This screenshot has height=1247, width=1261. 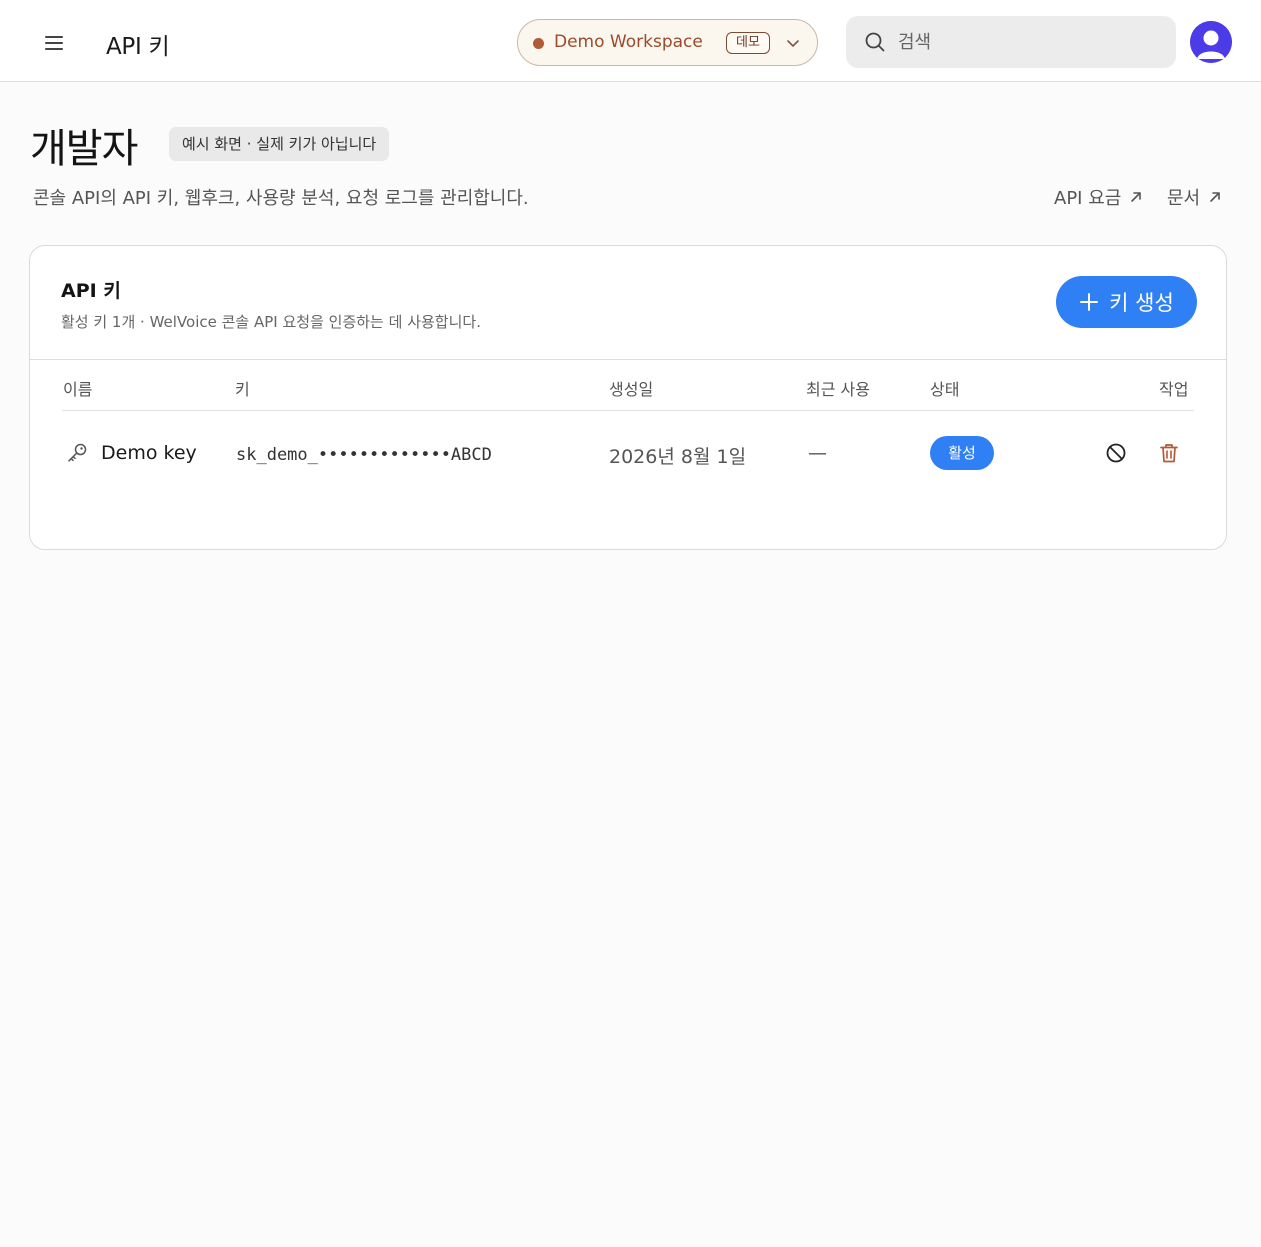 I want to click on create-key-button: 키 생성, so click(x=1126, y=302).